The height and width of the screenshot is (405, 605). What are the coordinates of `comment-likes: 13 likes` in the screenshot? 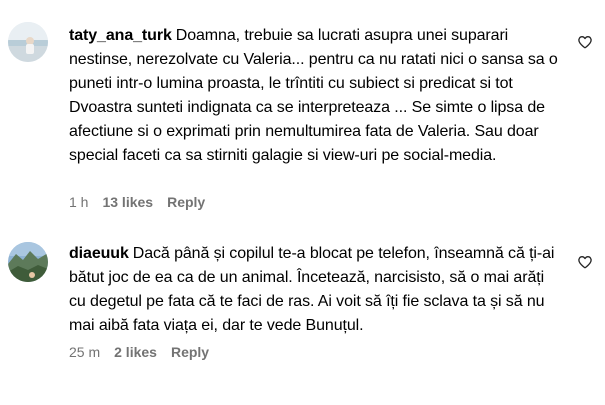 It's located at (127, 202).